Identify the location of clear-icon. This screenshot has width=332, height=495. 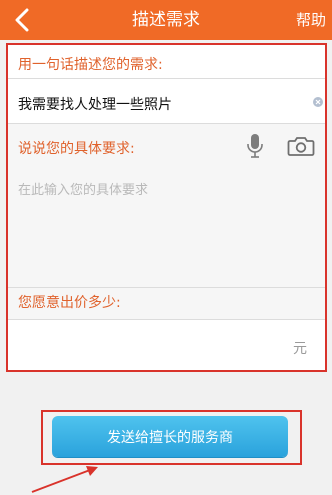
(318, 102).